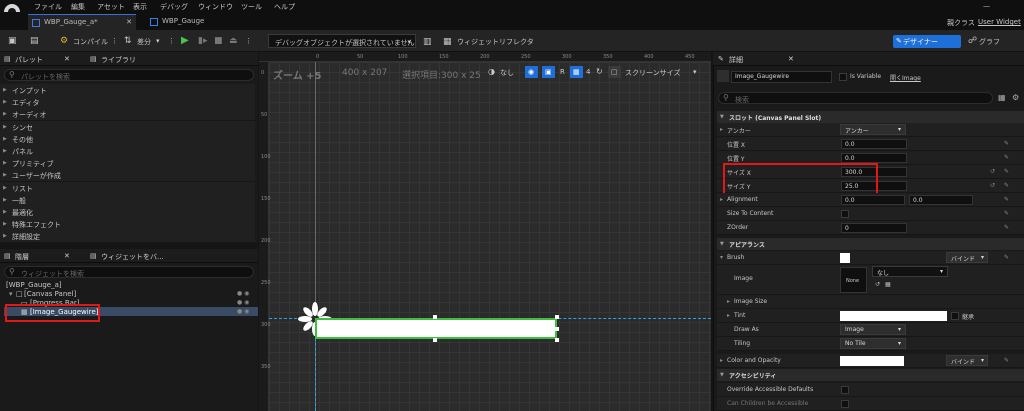  I want to click on debug-object-select: デバッグオブジェクトが選択されていません ▾, so click(342, 41).